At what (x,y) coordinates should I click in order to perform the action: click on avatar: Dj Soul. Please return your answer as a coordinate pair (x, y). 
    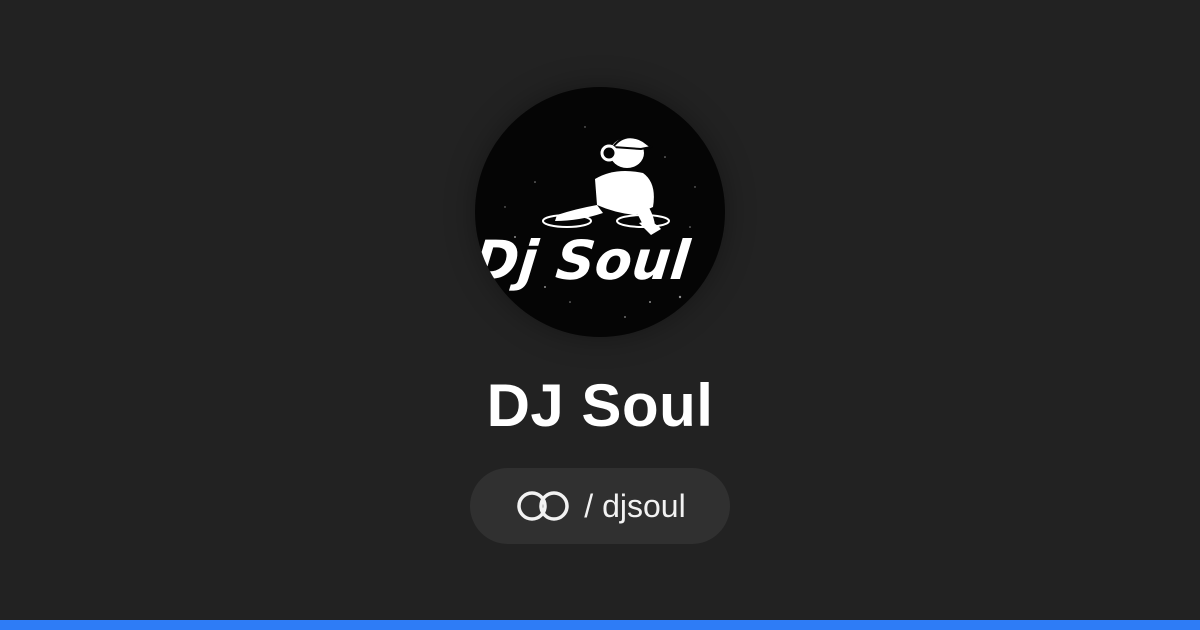
    Looking at the image, I should click on (600, 212).